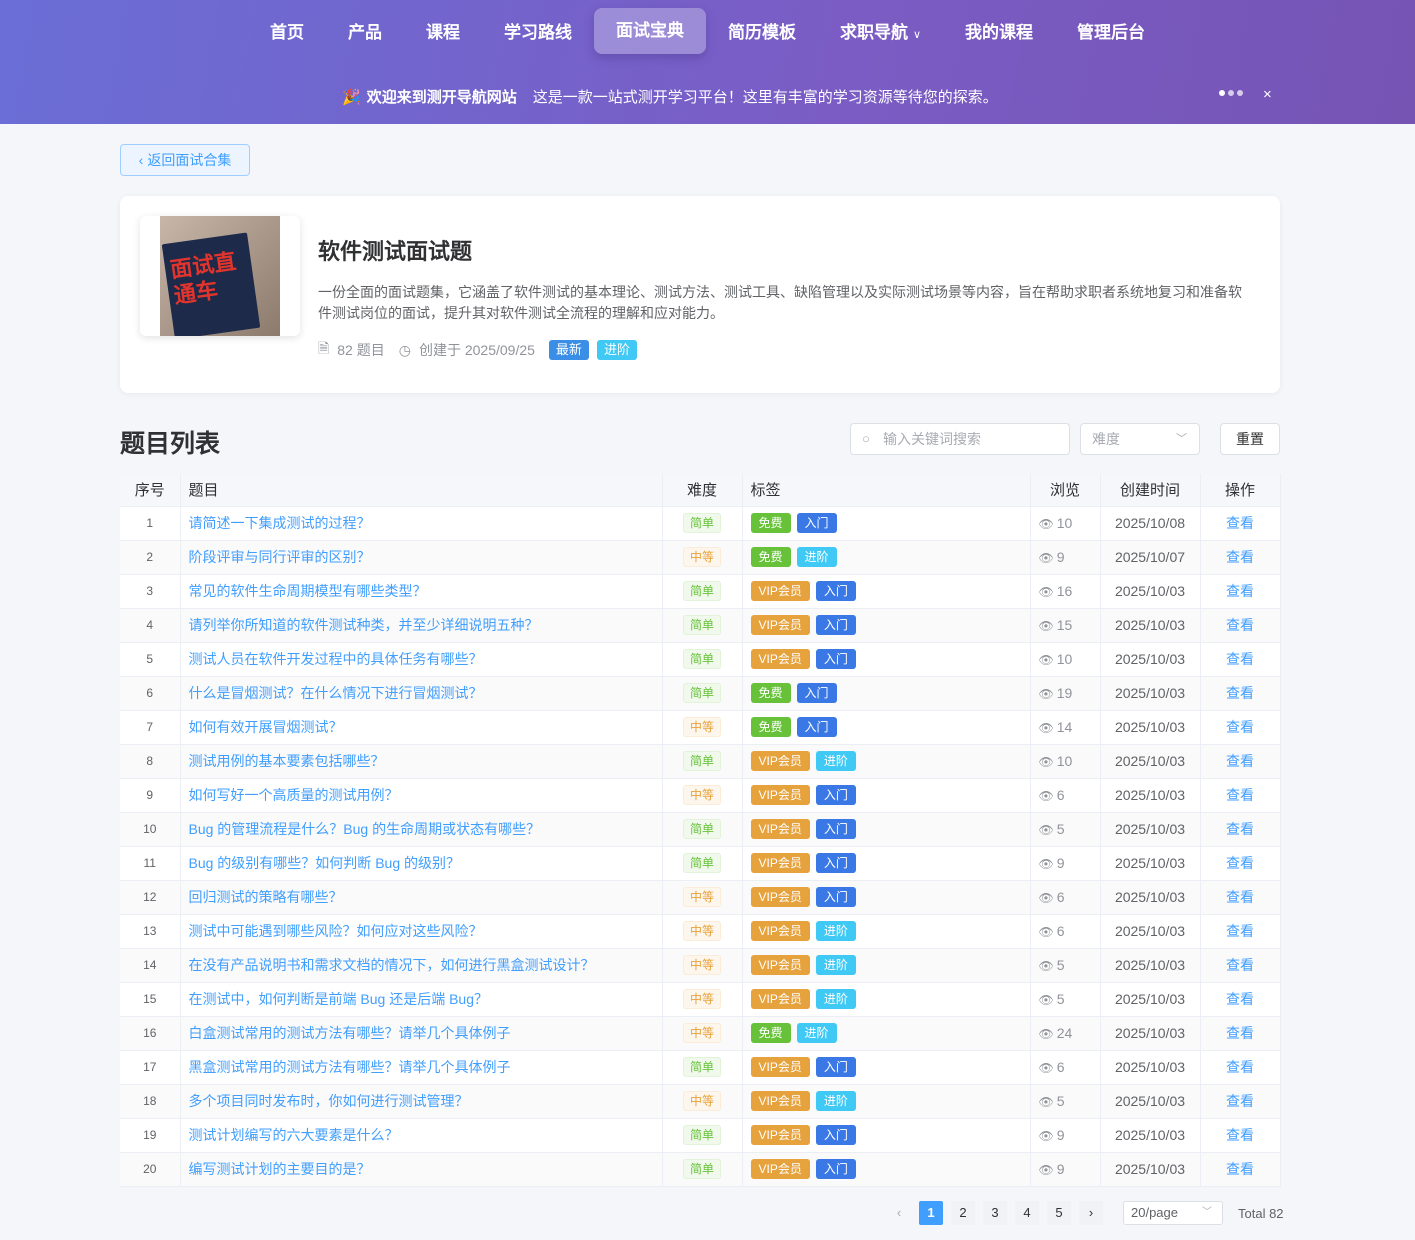 The height and width of the screenshot is (1240, 1415). What do you see at coordinates (960, 439) in the screenshot?
I see `search-input: ○ 输入关键词搜索` at bounding box center [960, 439].